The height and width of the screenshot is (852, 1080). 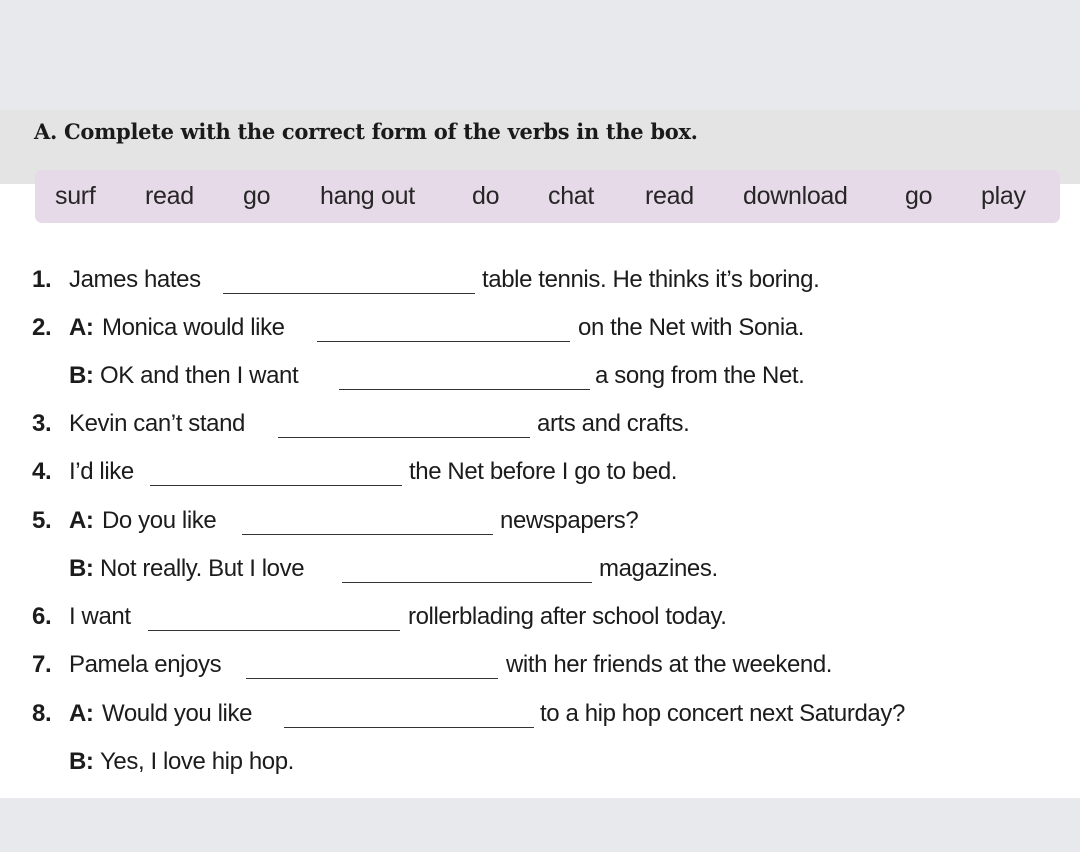 I want to click on word-box-item: hang out, so click(x=367, y=196).